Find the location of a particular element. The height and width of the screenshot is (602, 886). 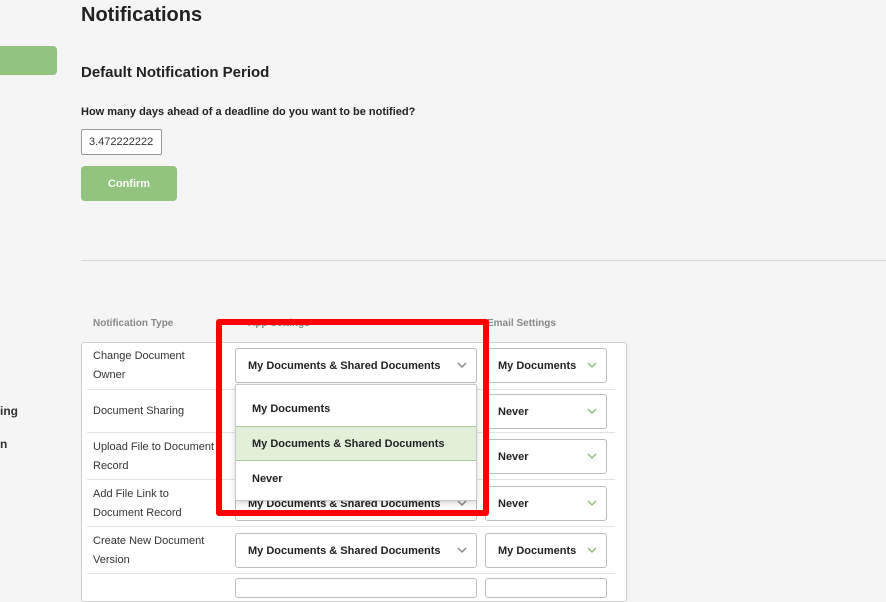

row-label-document-sharing: Document Sharing is located at coordinates (138, 411).